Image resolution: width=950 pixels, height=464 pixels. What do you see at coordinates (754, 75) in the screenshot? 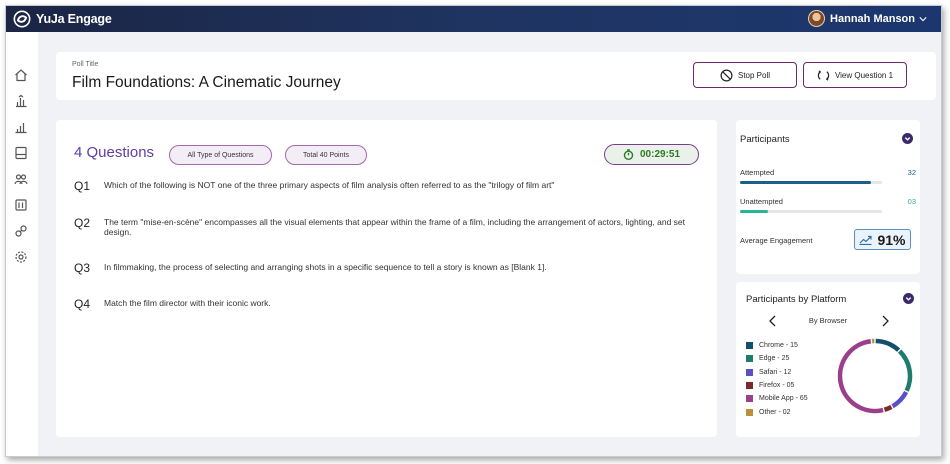
I see `stop-poll-label: Stop Poll` at bounding box center [754, 75].